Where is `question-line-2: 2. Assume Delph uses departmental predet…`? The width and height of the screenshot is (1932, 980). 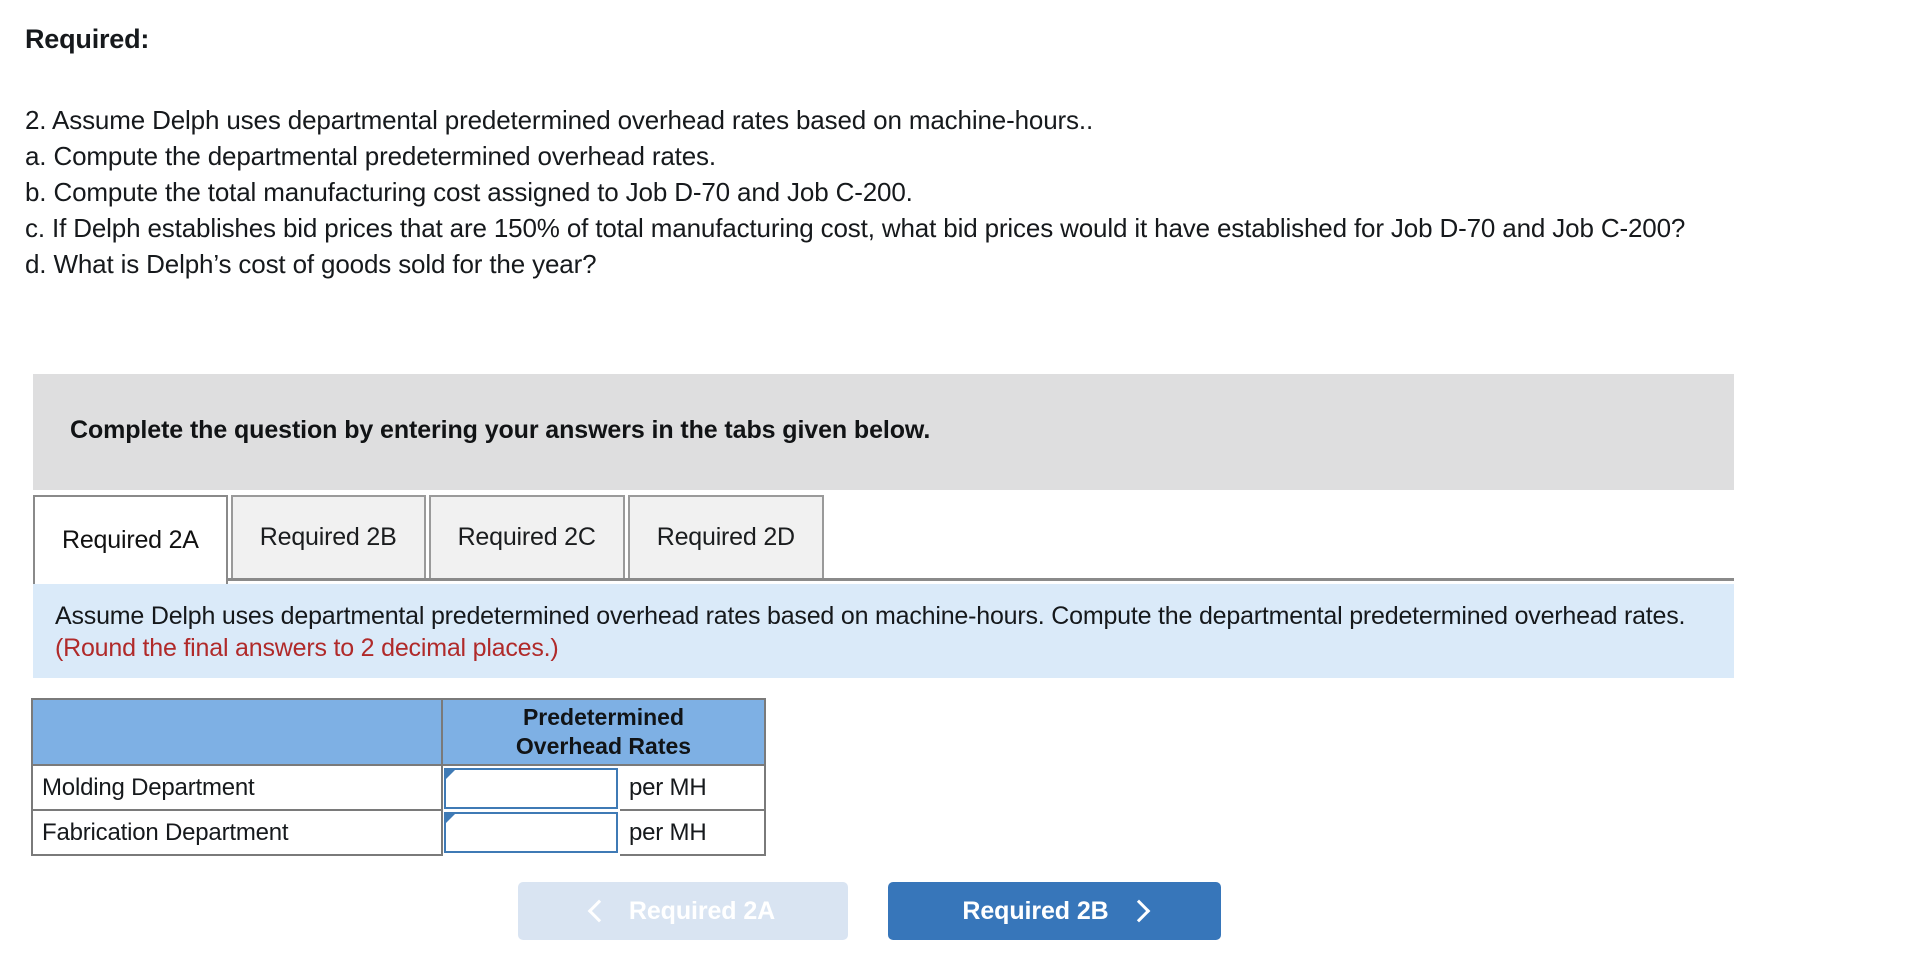
question-line-2: 2. Assume Delph uses departmental predet… is located at coordinates (559, 120).